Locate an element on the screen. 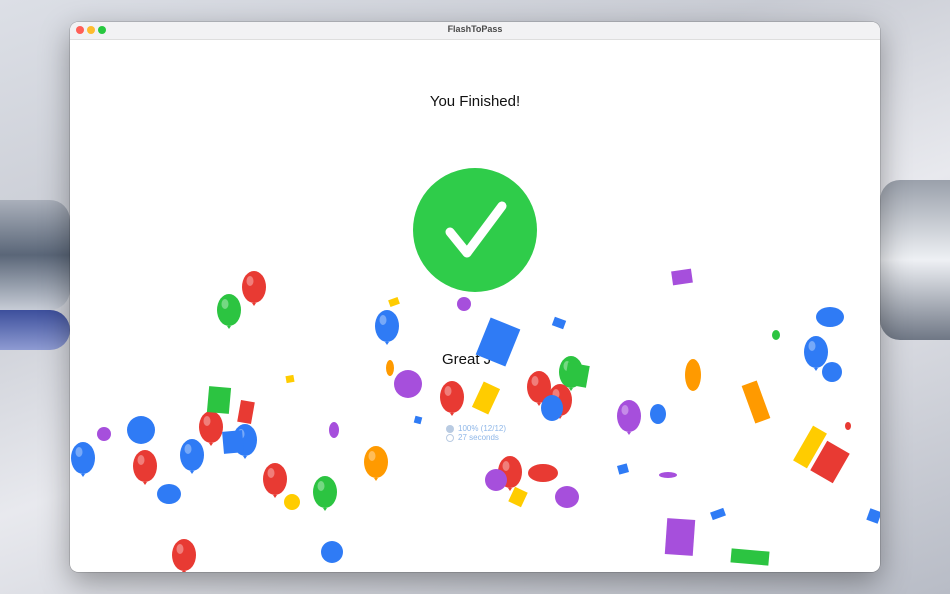 Image resolution: width=950 pixels, height=594 pixels. check-circle-icon is located at coordinates (450, 428).